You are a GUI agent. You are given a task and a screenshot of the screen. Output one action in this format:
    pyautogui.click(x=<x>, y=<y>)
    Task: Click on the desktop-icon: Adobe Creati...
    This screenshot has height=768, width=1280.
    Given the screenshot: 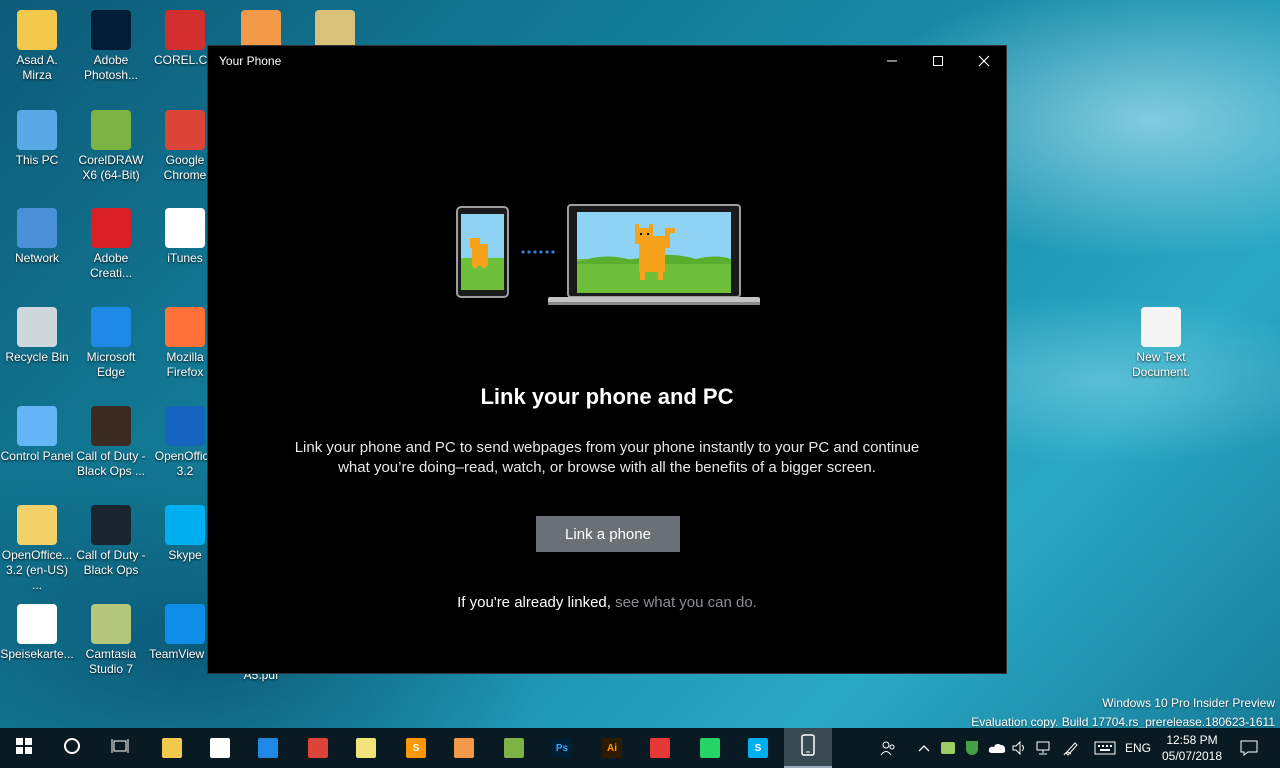 What is the action you would take?
    pyautogui.click(x=111, y=244)
    